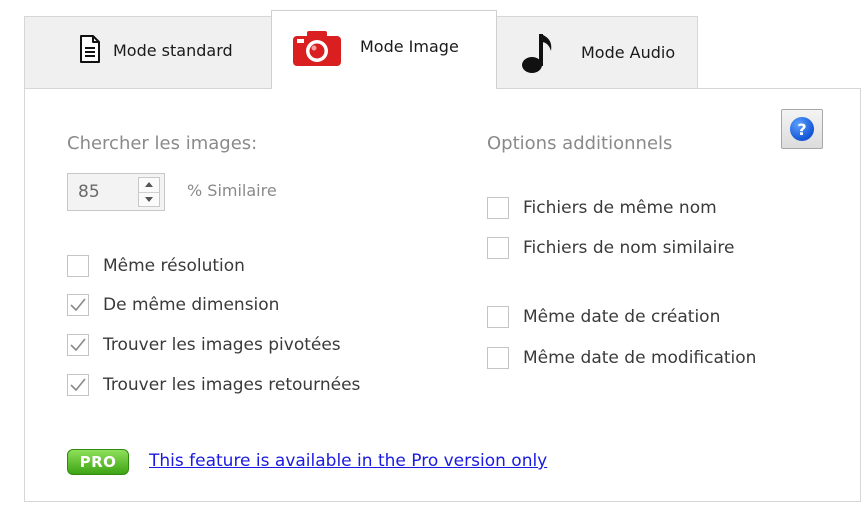 This screenshot has height=511, width=865. I want to click on option-find-rotated: Trouver les images pivotées, so click(204, 345).